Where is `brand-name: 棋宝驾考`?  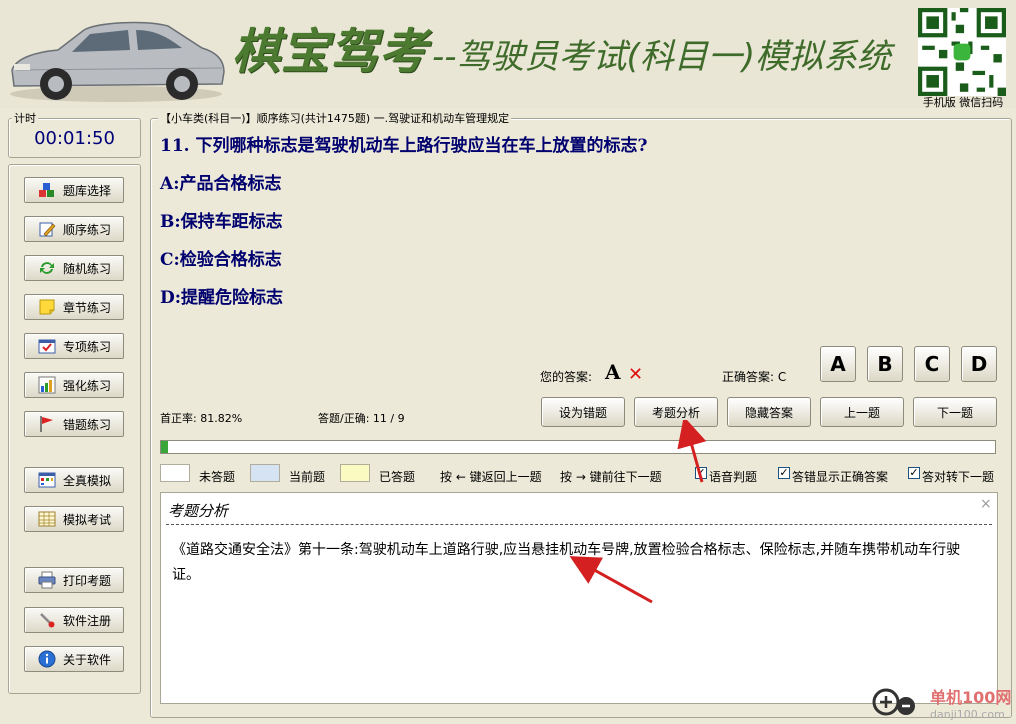
brand-name: 棋宝驾考 is located at coordinates (330, 52).